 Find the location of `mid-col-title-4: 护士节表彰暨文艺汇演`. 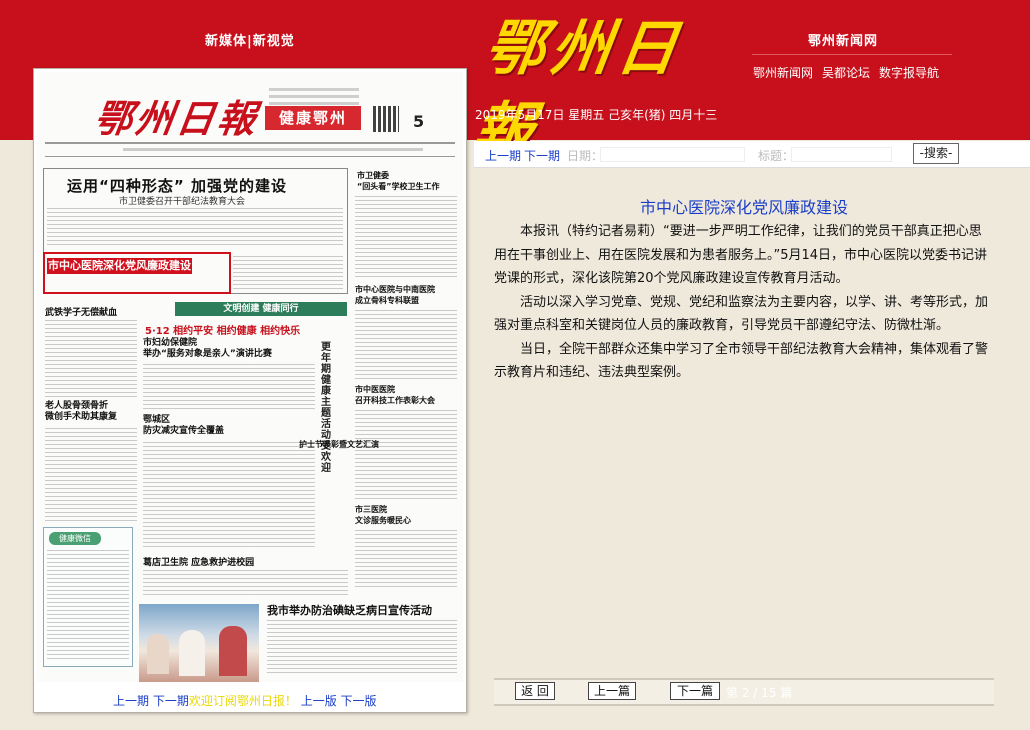

mid-col-title-4: 护士节表彰暨文艺汇演 is located at coordinates (339, 444).